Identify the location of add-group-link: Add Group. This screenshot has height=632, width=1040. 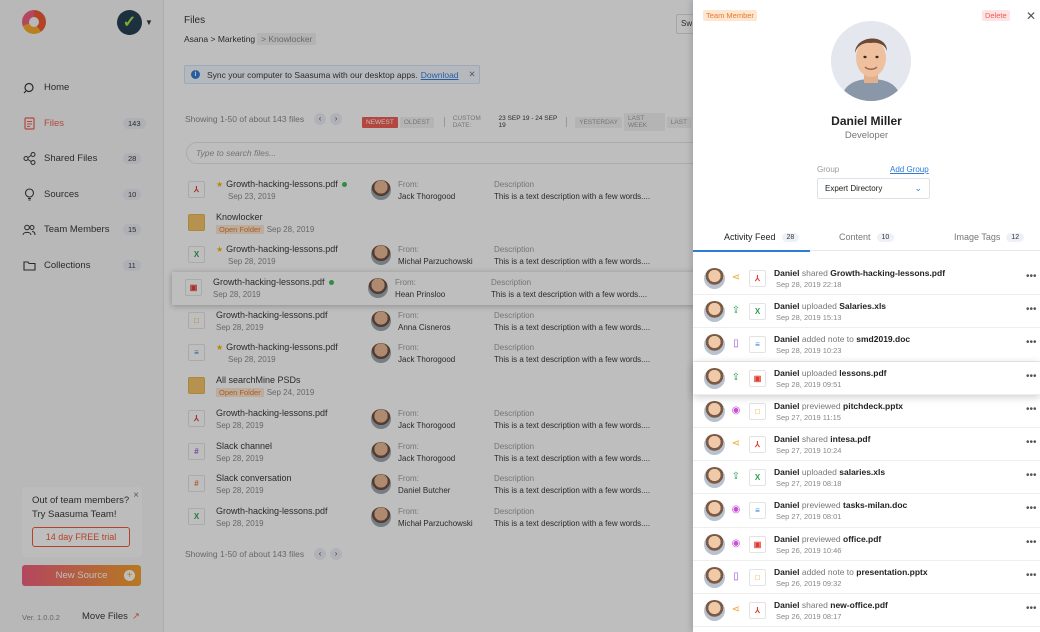
(909, 169).